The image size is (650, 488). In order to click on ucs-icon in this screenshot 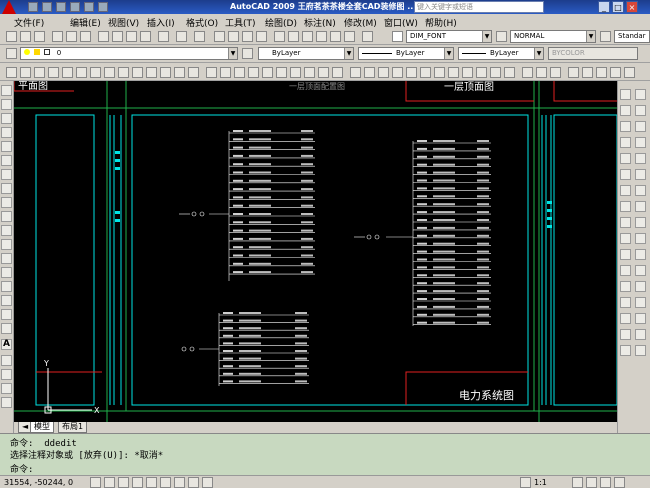, I will do `click(355, 72)`.